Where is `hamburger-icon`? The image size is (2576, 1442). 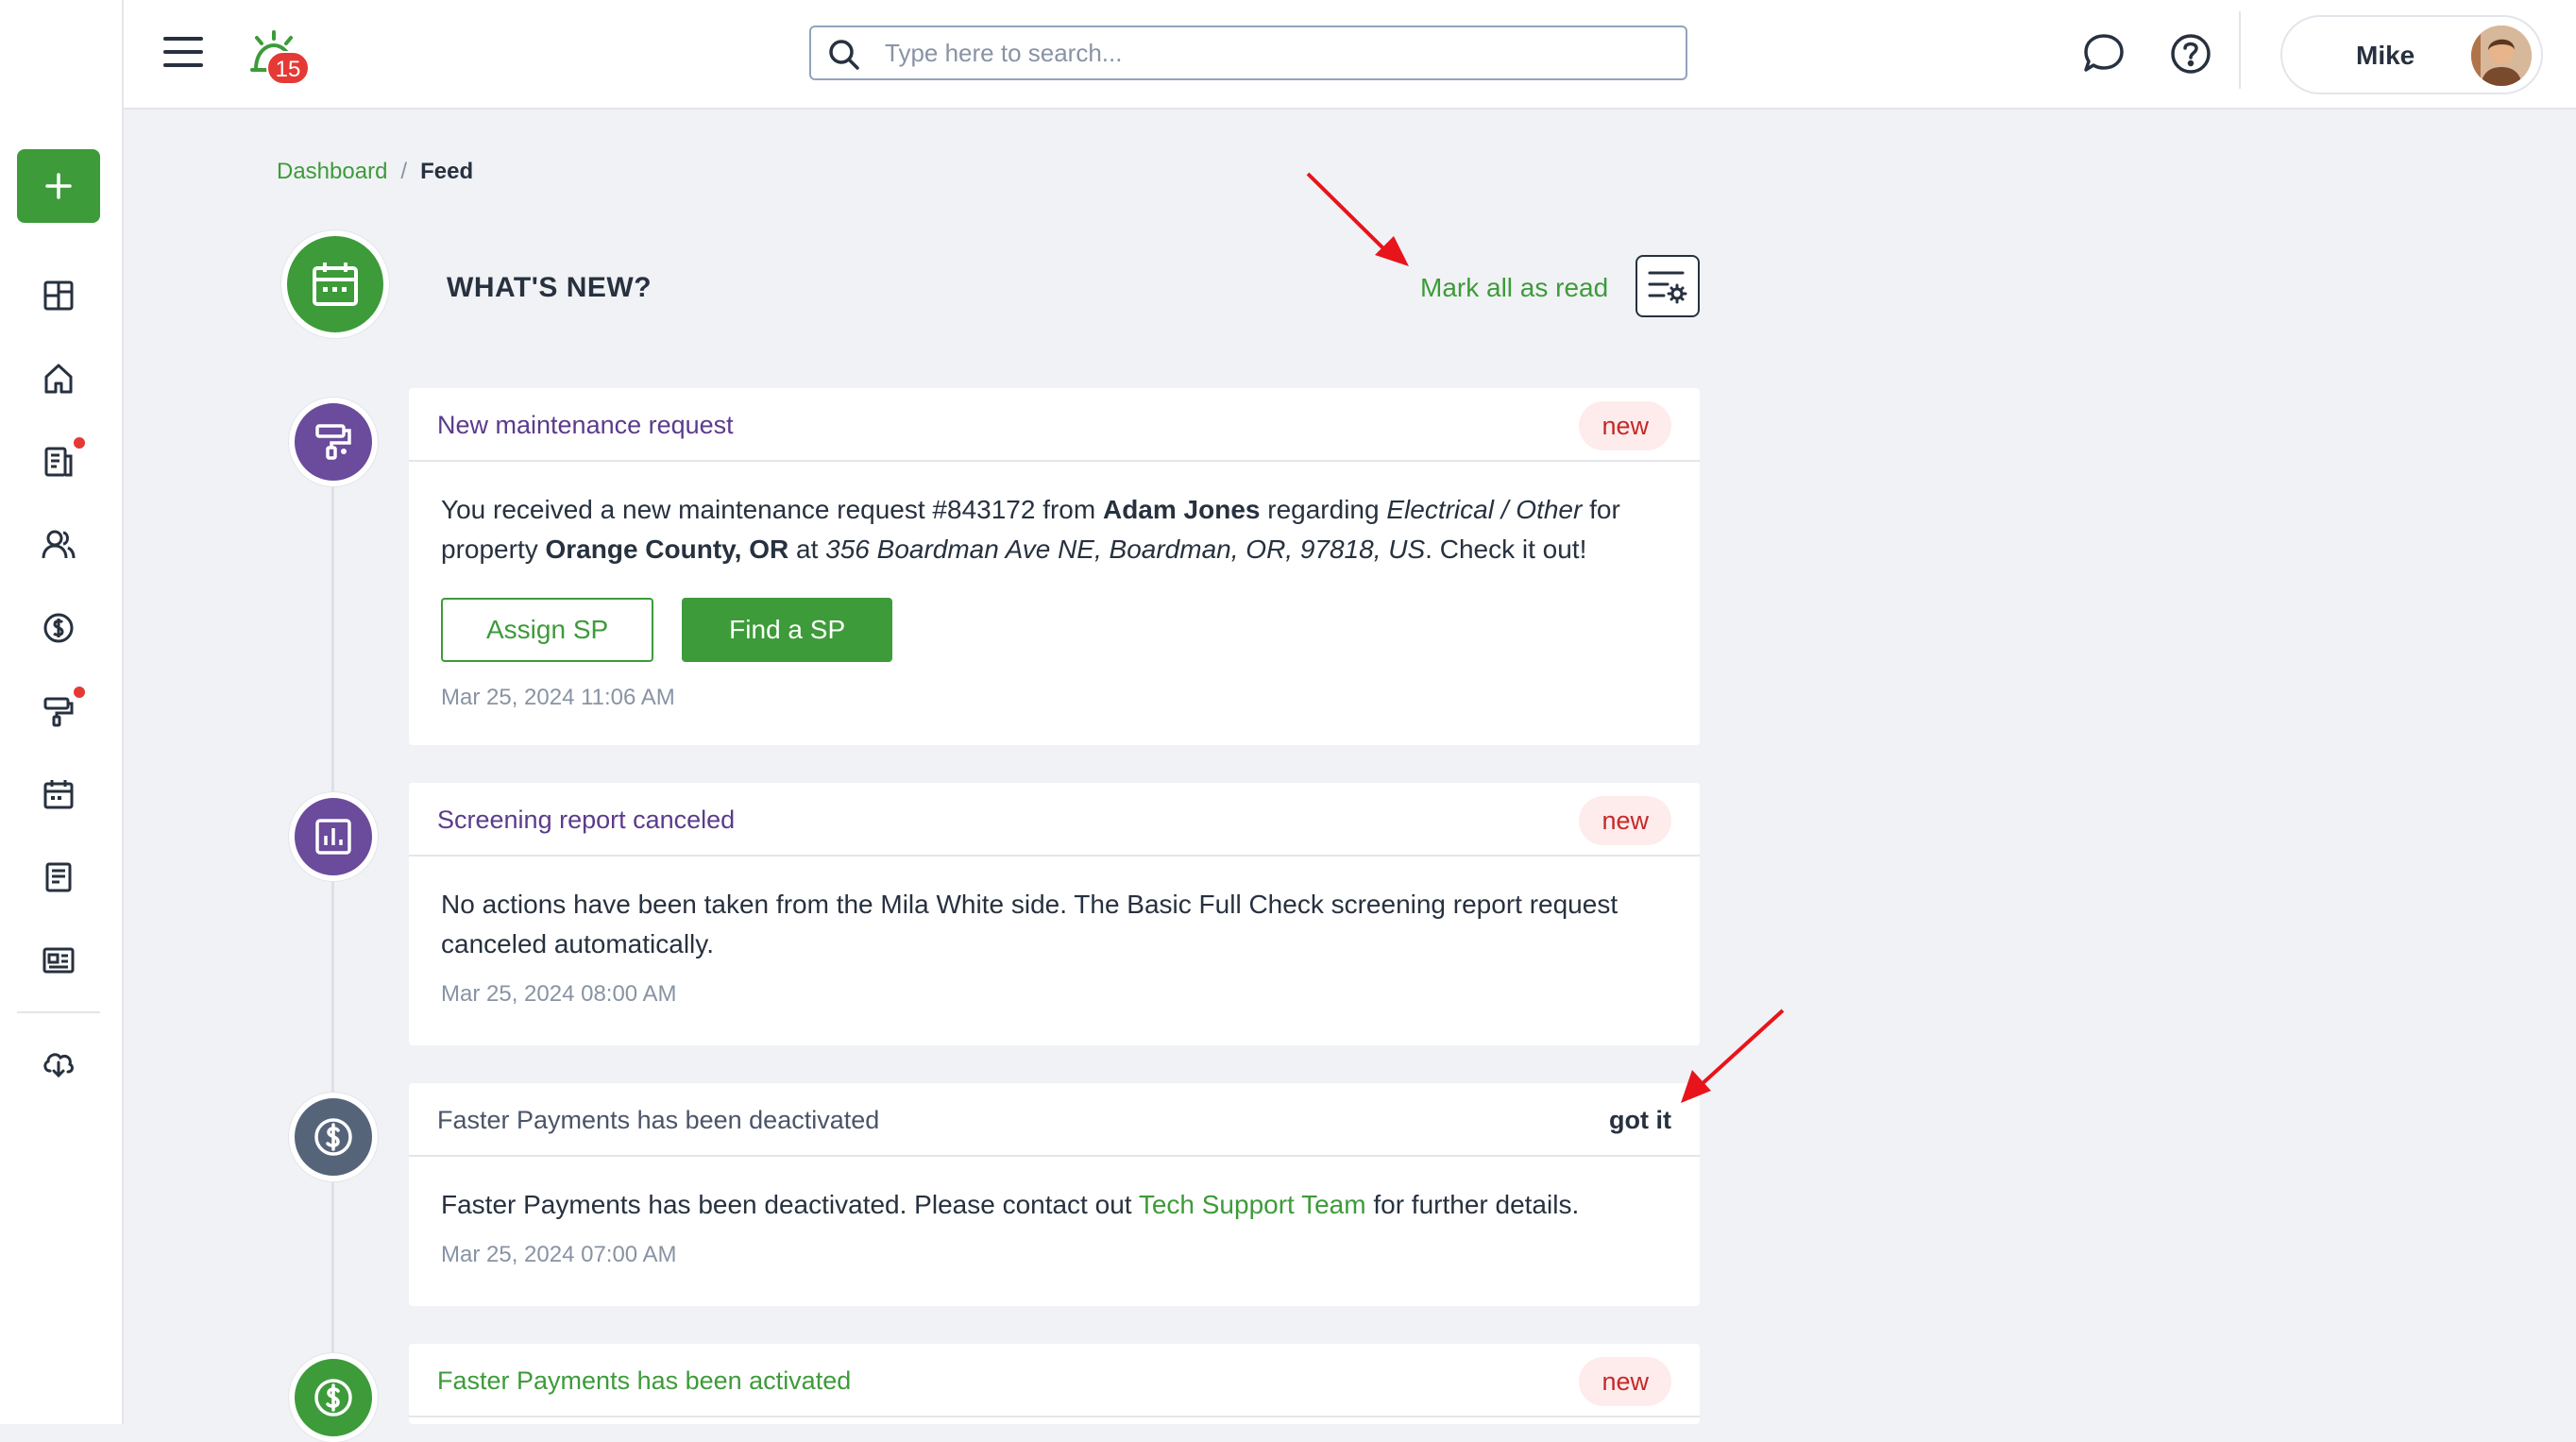
hamburger-icon is located at coordinates (183, 52).